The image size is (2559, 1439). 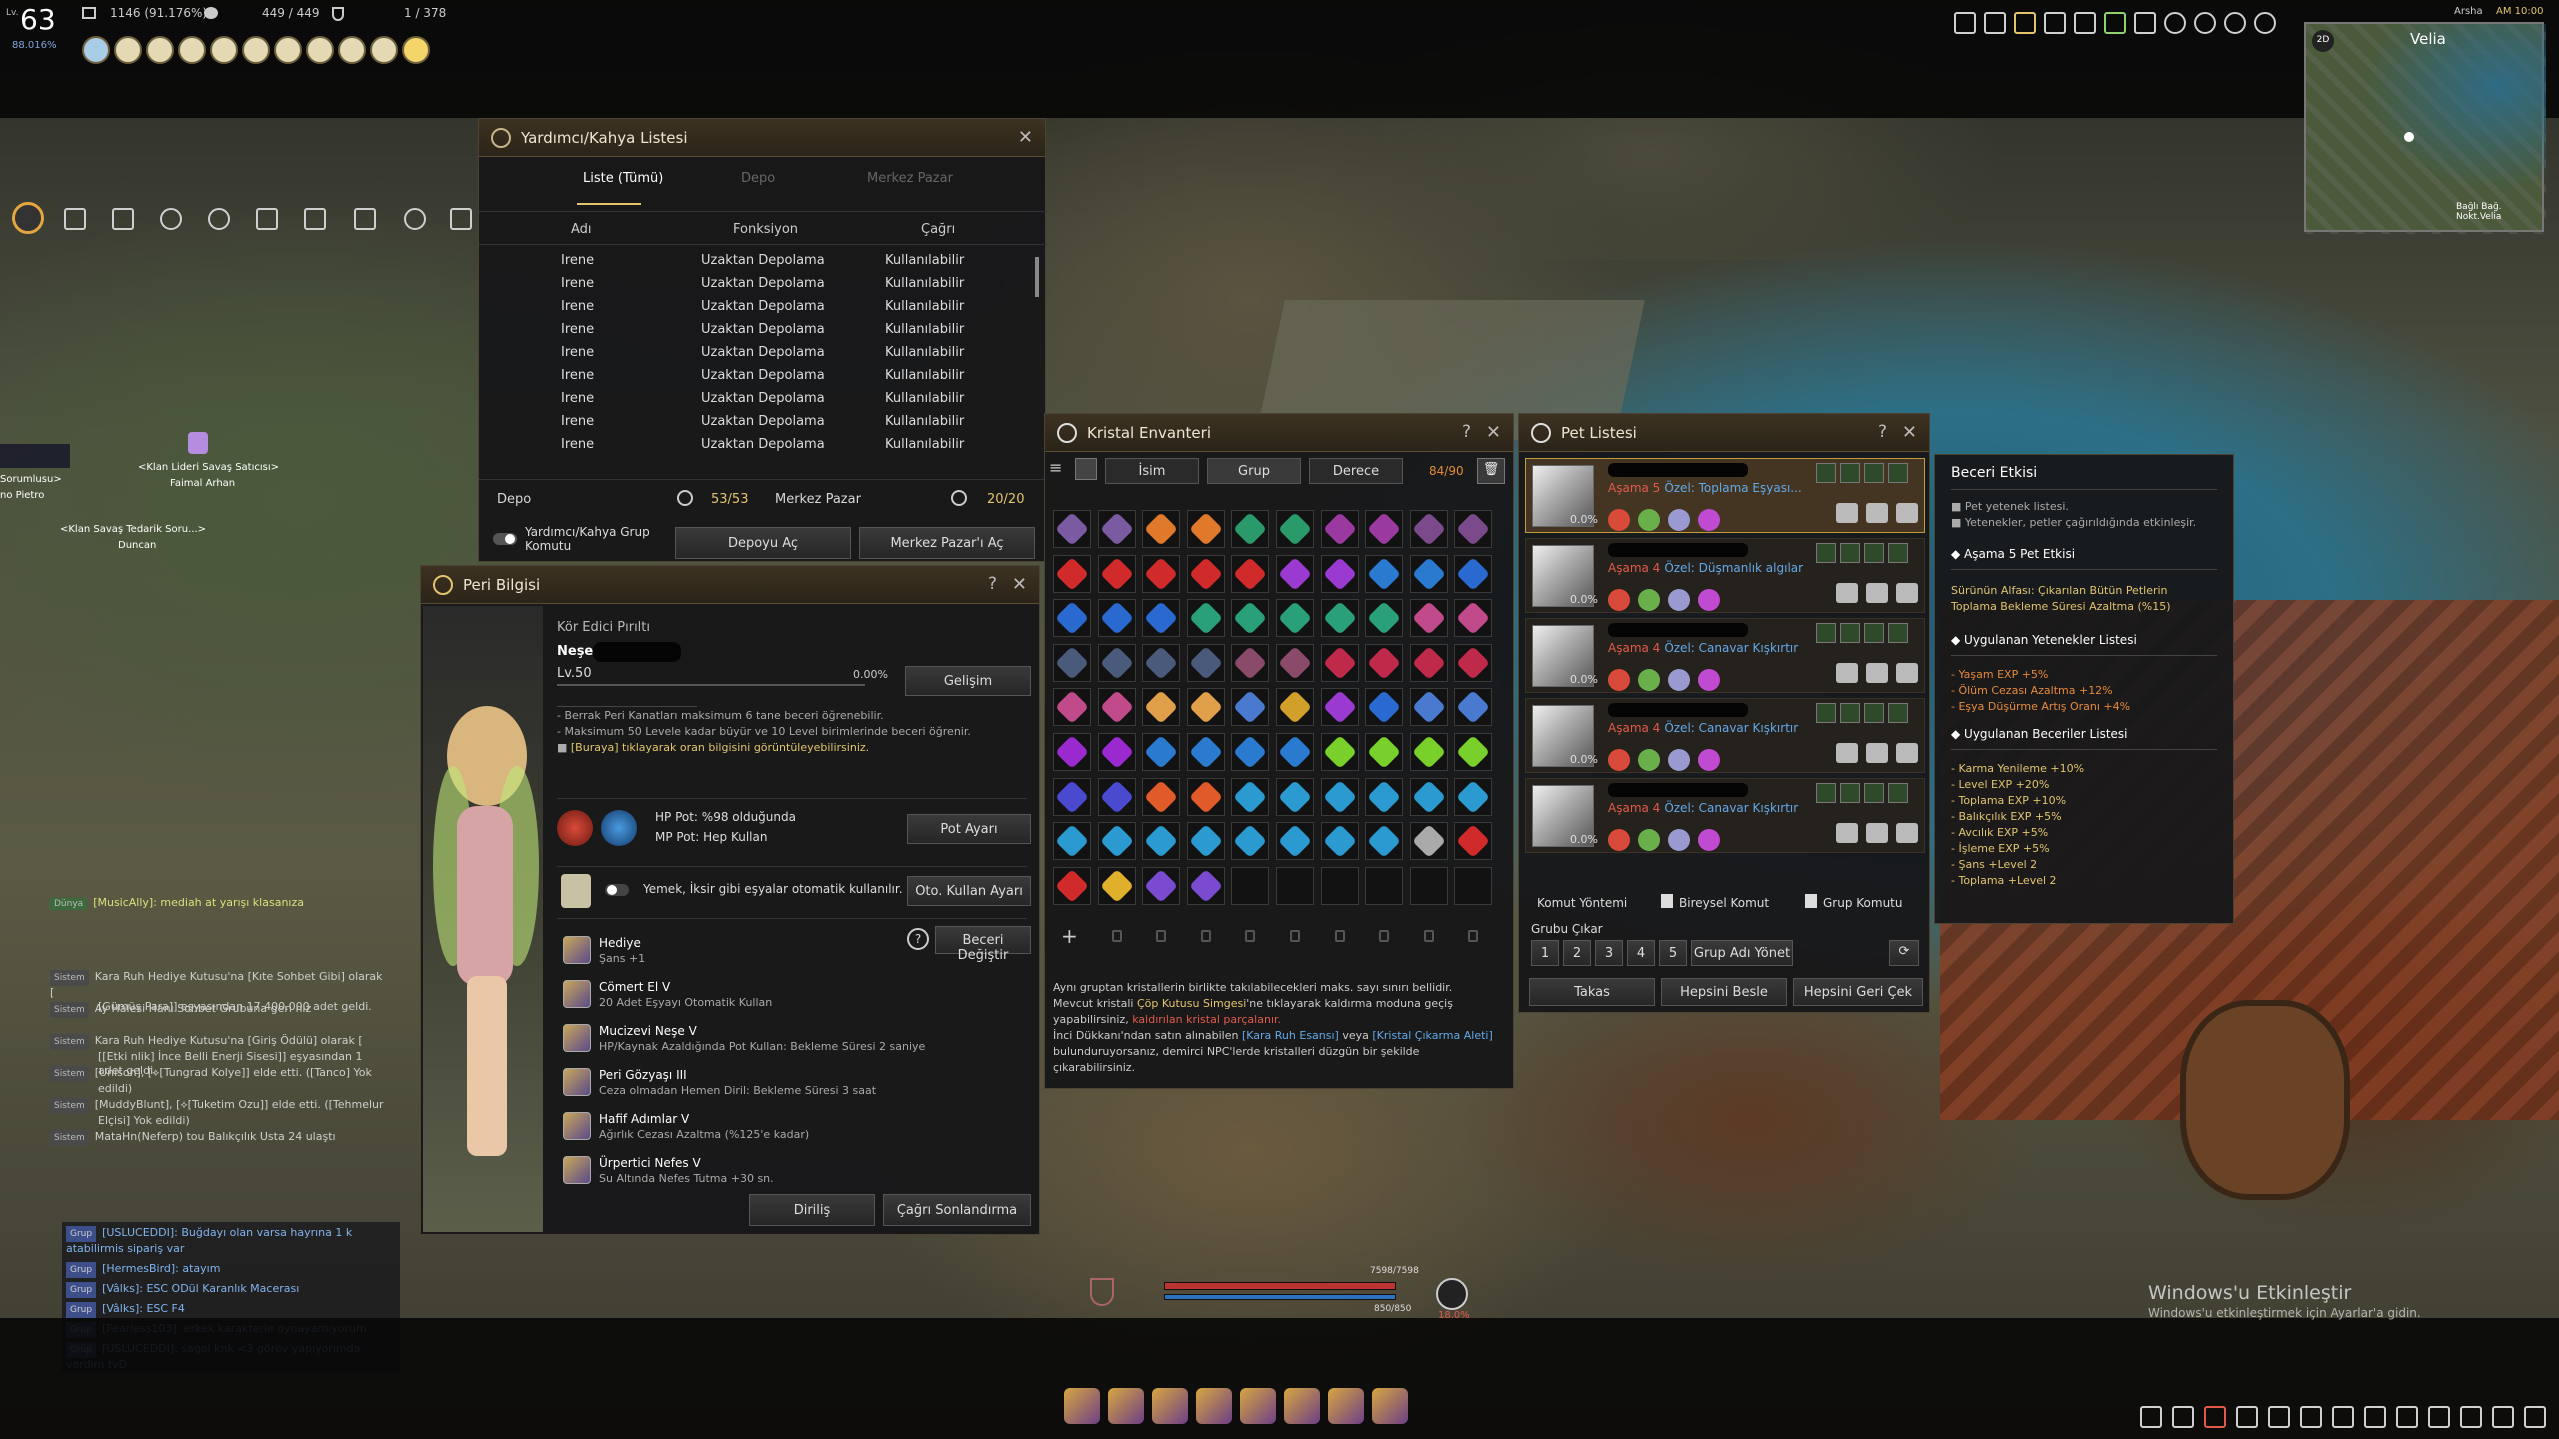 I want to click on refresh-icon: ⟳, so click(x=1904, y=953).